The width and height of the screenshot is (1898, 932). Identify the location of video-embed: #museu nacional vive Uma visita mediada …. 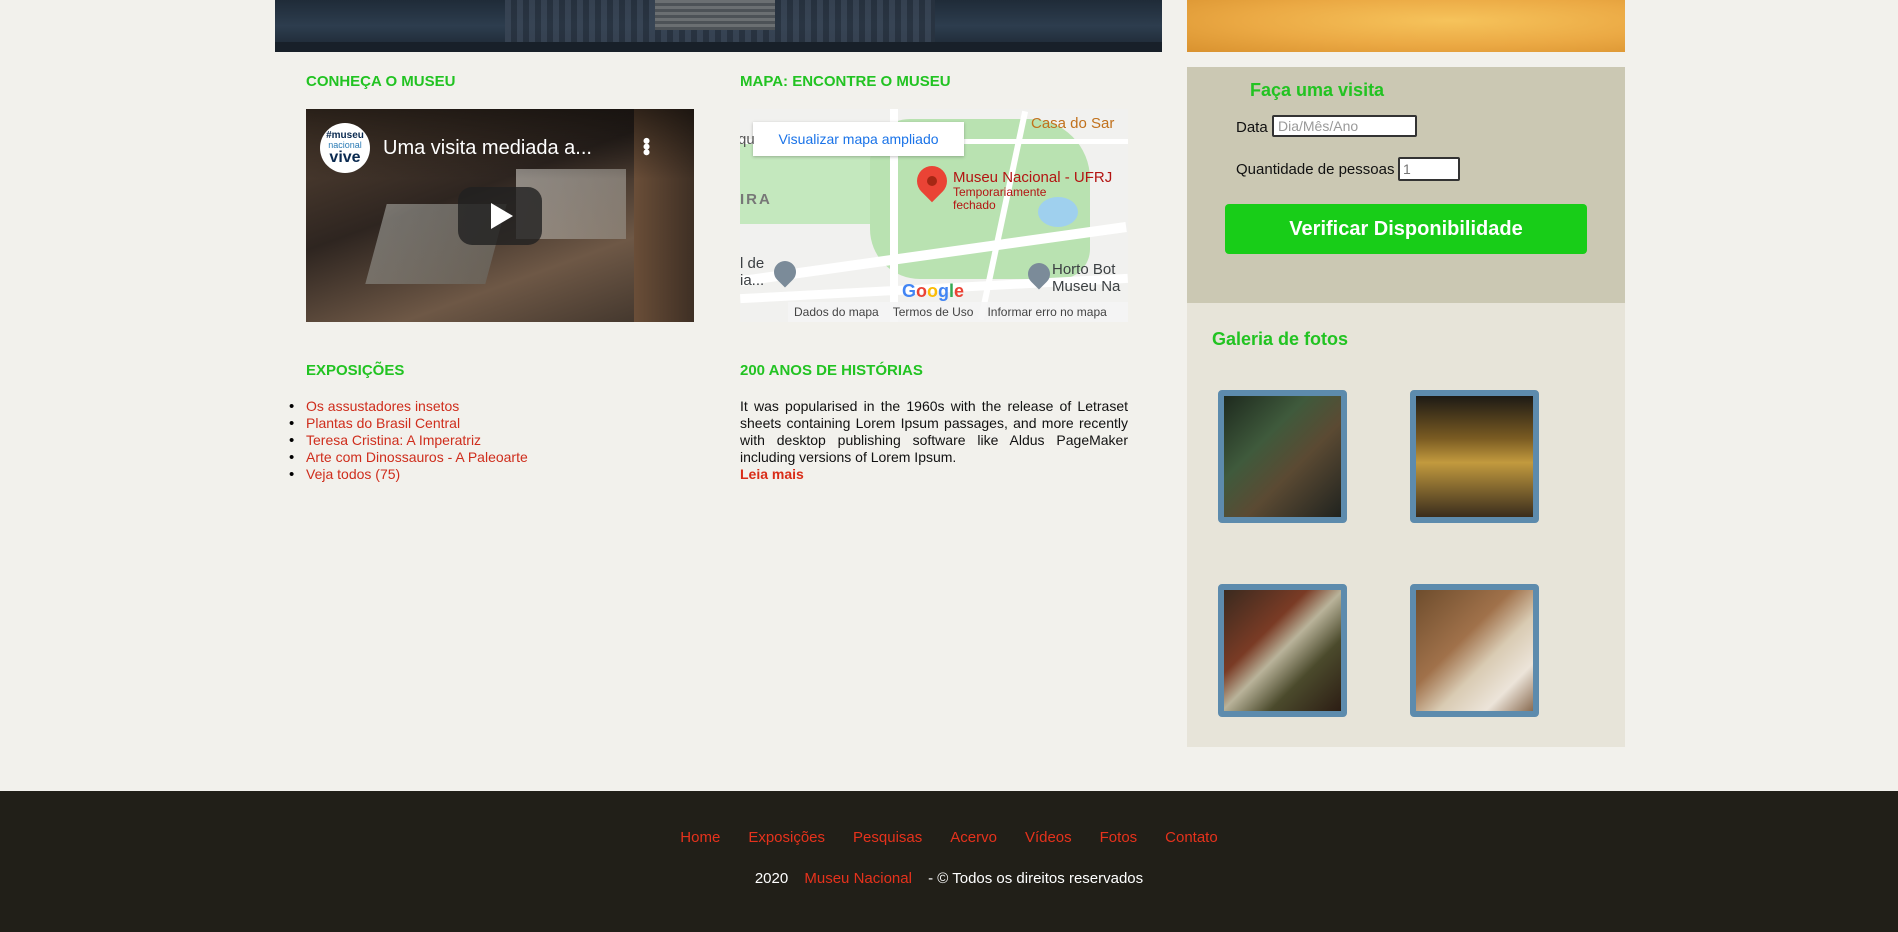
(500, 215).